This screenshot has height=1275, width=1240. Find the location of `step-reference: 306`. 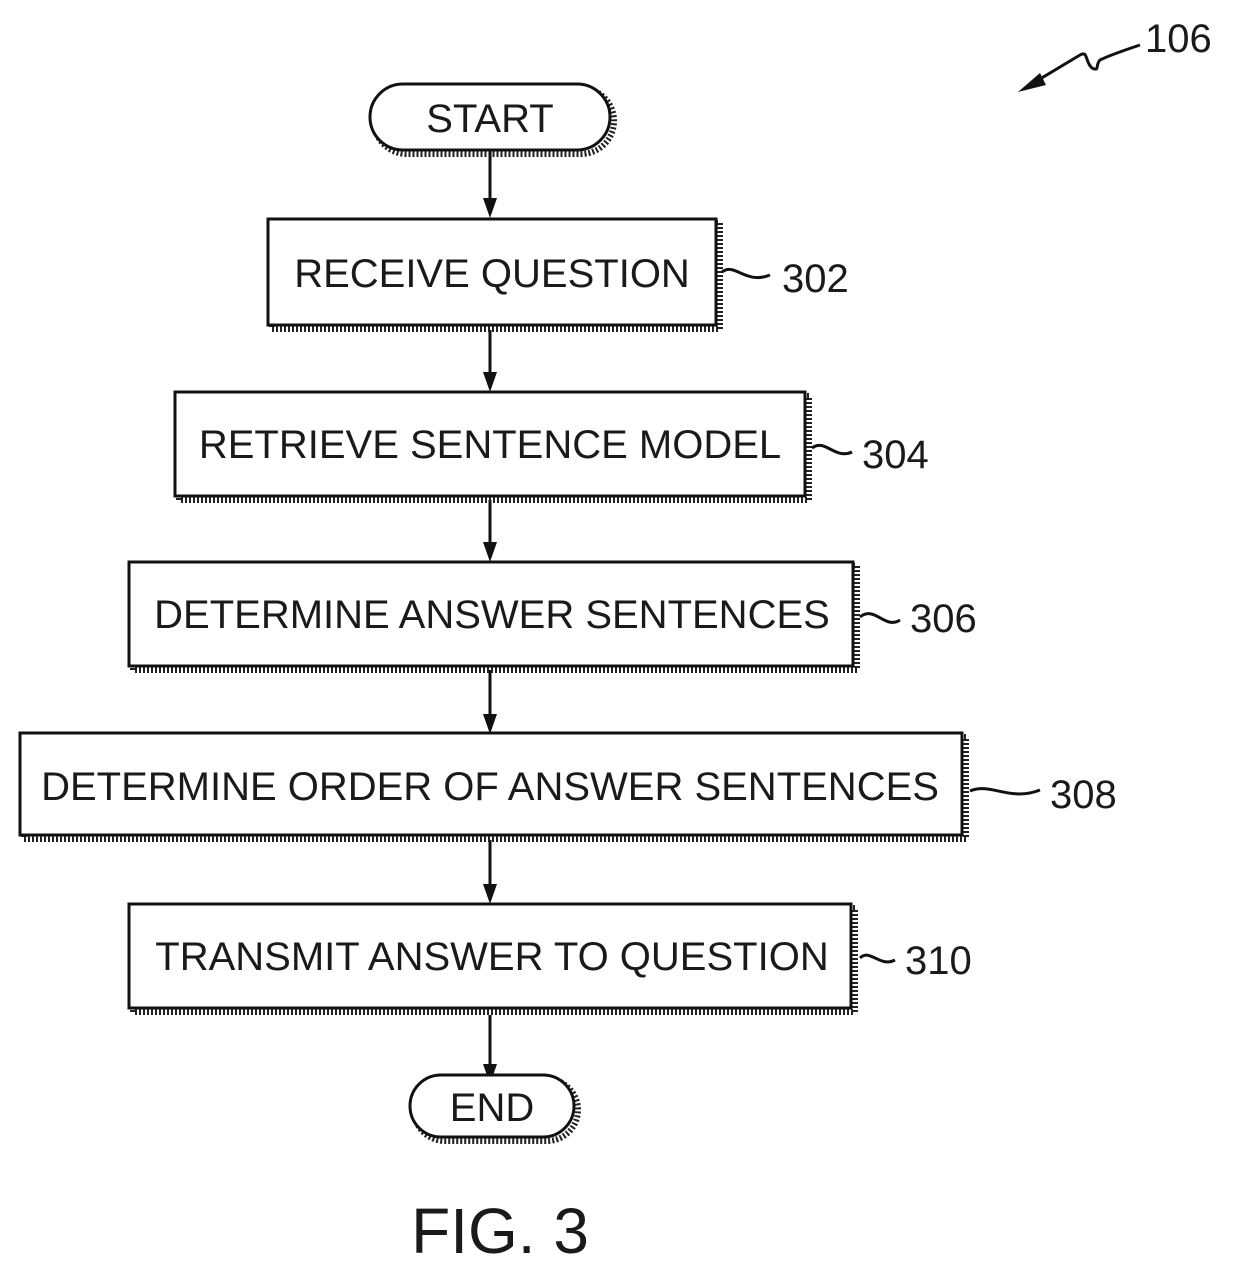

step-reference: 306 is located at coordinates (943, 619).